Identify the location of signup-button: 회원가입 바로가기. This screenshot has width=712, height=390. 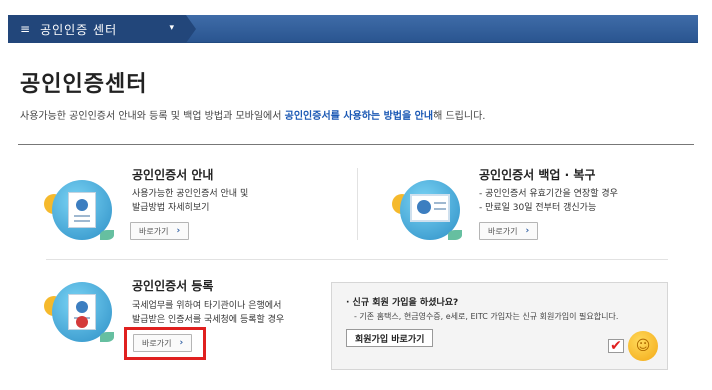
(390, 338).